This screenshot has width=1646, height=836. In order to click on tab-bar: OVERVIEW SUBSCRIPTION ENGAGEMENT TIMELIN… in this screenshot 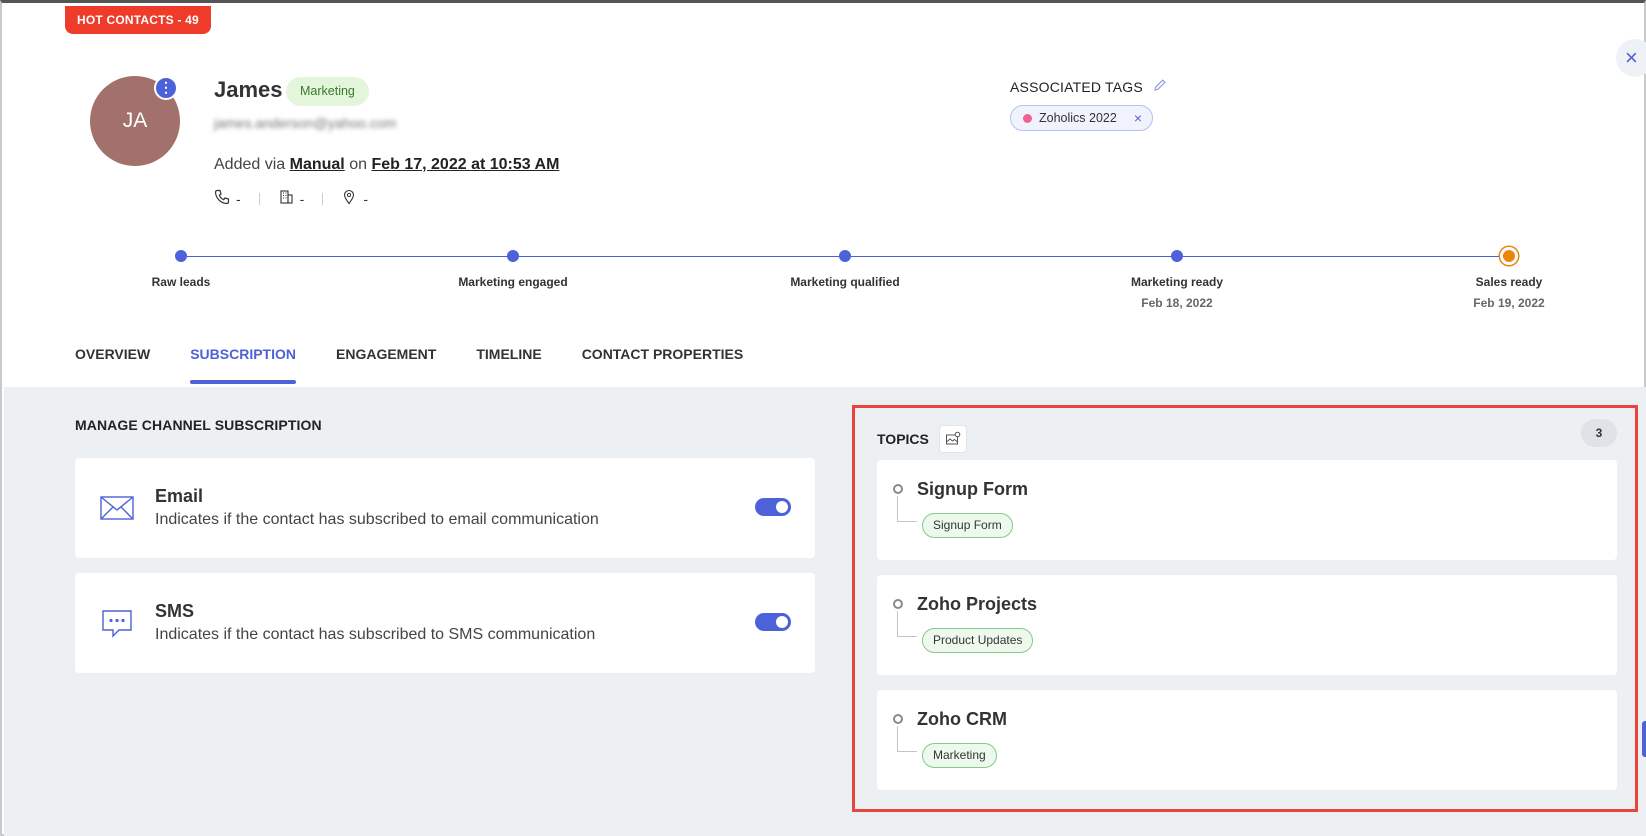, I will do `click(409, 365)`.